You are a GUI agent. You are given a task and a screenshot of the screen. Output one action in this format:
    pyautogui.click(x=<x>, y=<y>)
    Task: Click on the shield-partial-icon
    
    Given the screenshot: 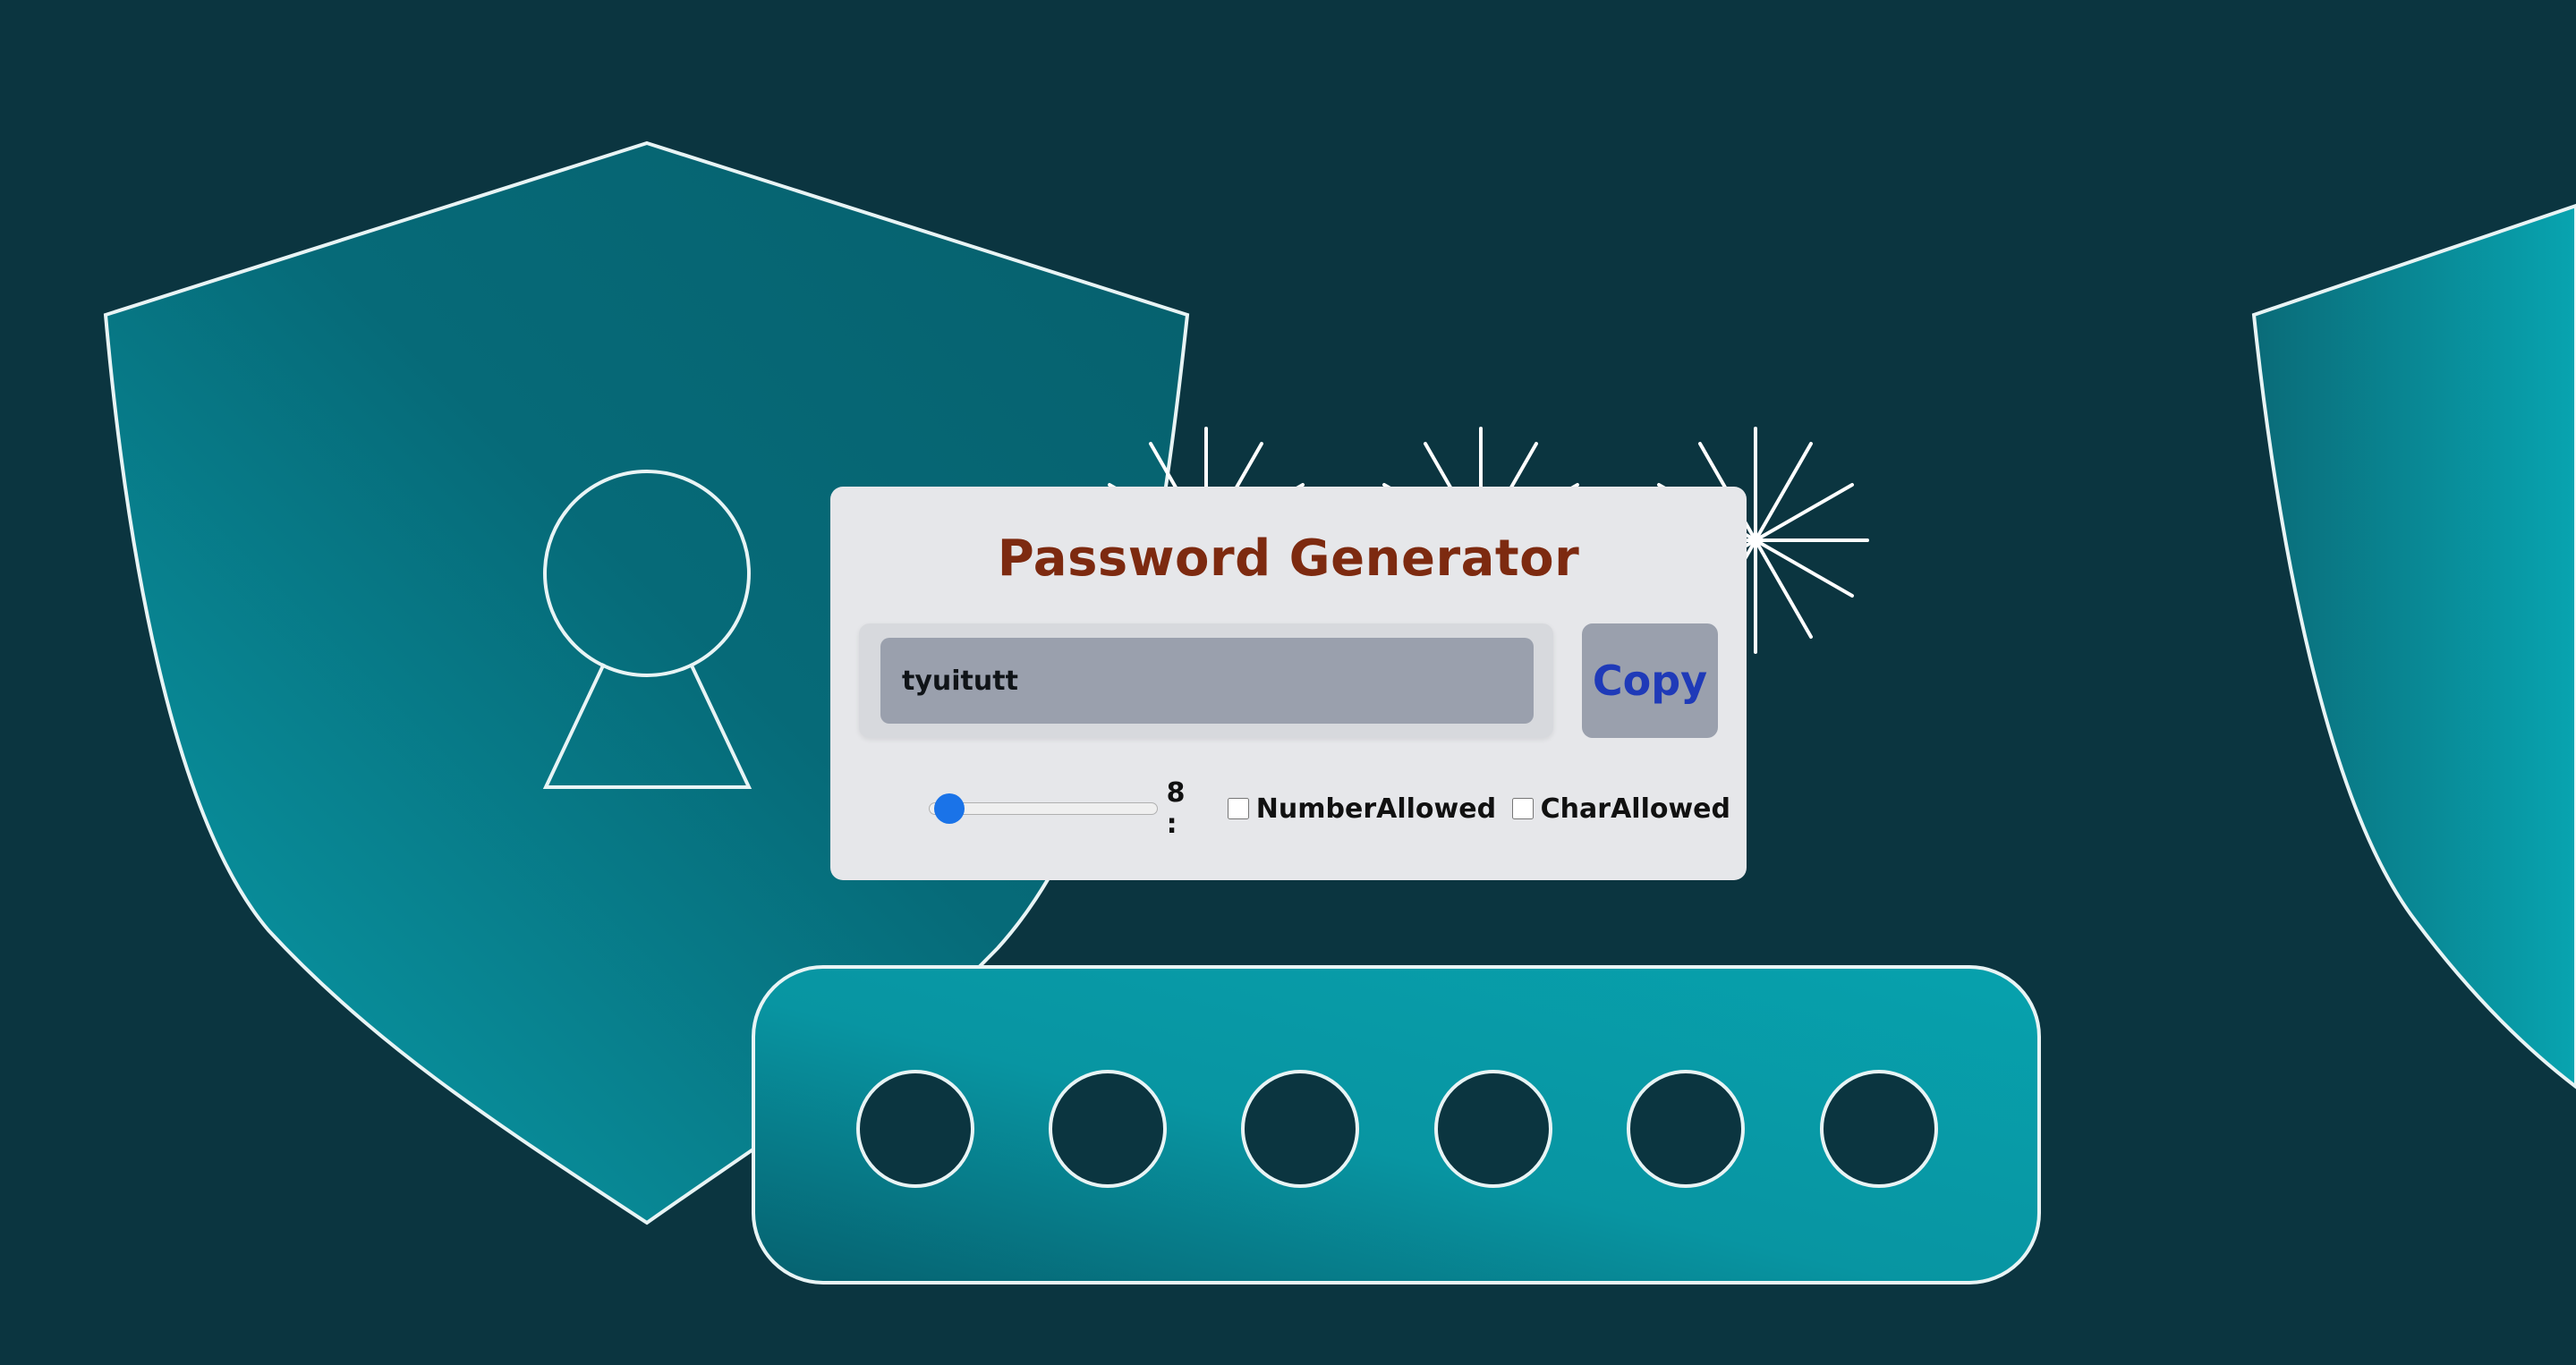 What is the action you would take?
    pyautogui.click(x=2413, y=646)
    